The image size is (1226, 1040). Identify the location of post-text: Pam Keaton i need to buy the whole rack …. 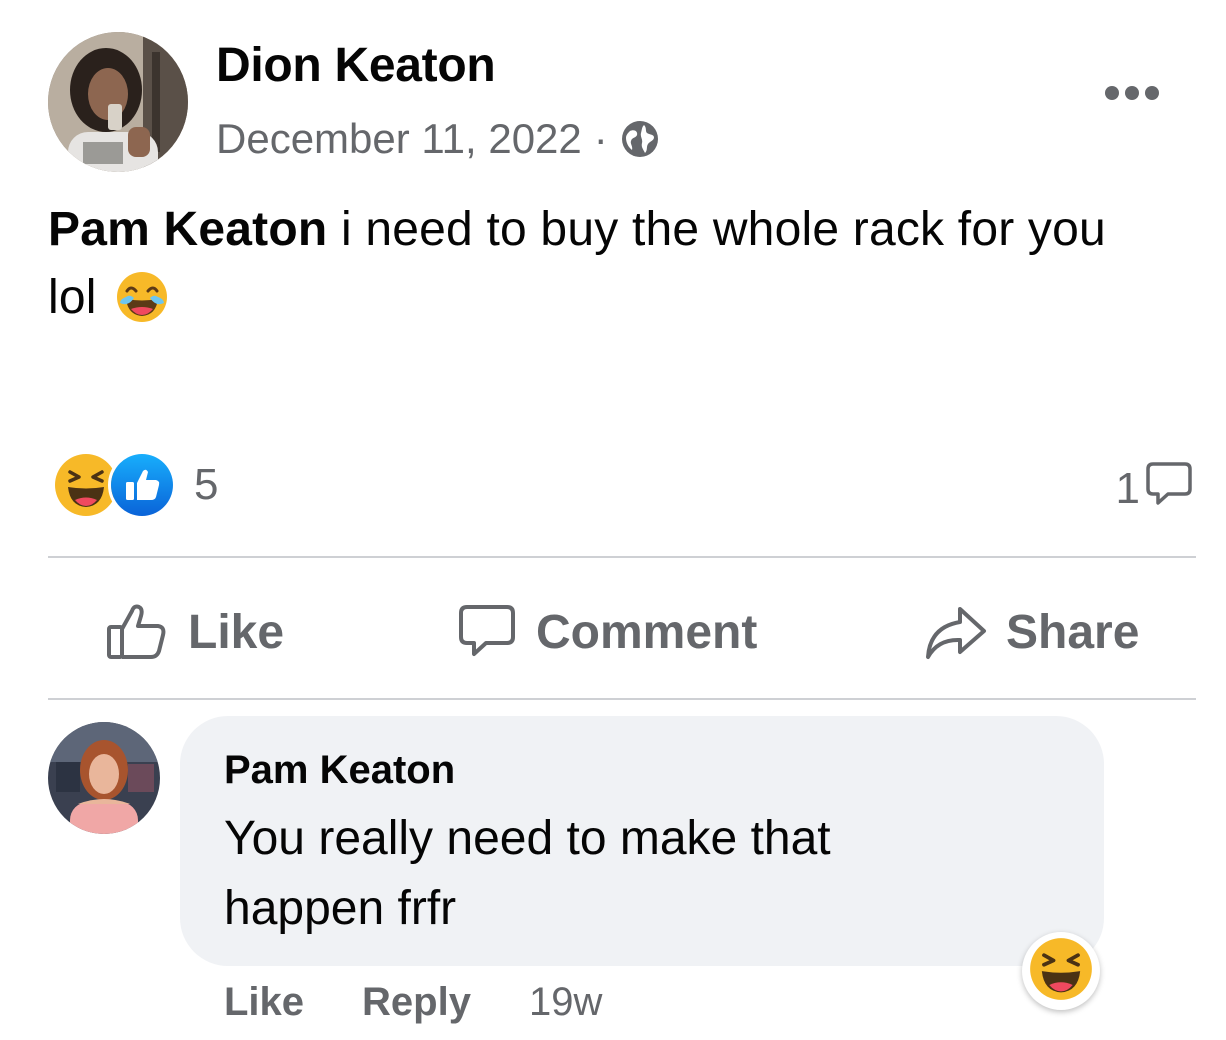
(608, 264).